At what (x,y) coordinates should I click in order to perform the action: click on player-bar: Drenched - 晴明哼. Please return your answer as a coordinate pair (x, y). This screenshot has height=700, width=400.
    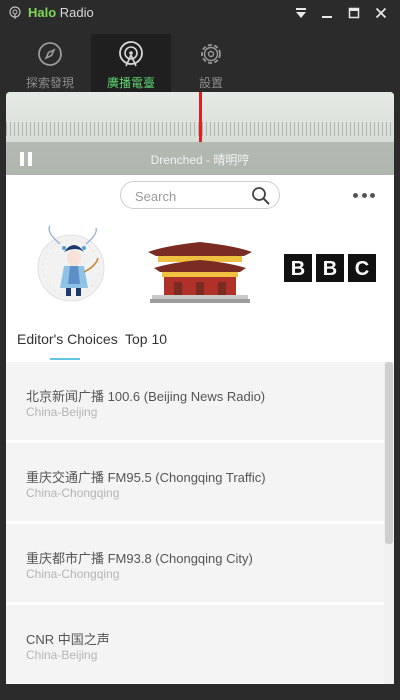
    Looking at the image, I should click on (200, 158).